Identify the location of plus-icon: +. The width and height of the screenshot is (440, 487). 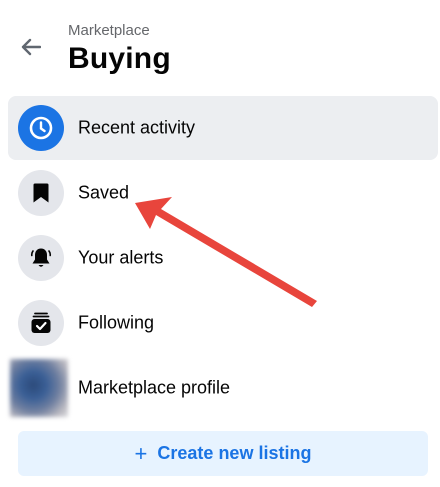
(141, 453).